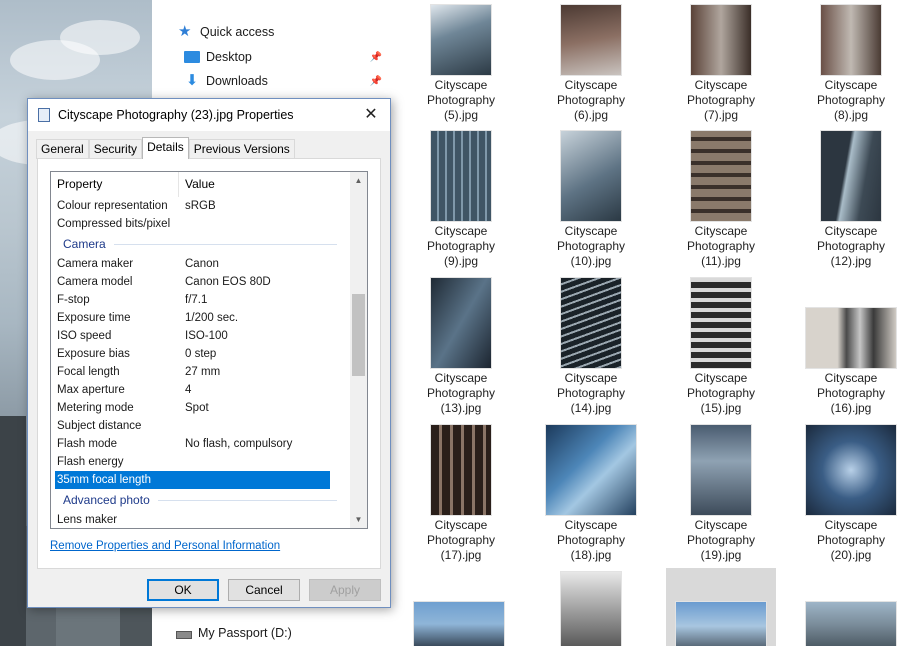 The width and height of the screenshot is (921, 646). I want to click on file-name: Cityscape Photography (19).jpg, so click(721, 540).